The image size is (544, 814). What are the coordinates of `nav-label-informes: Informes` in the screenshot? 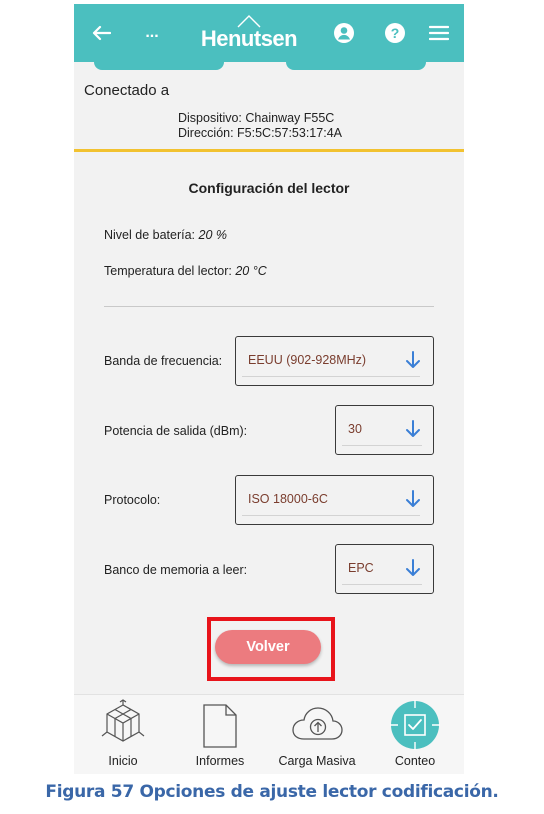 It's located at (220, 761).